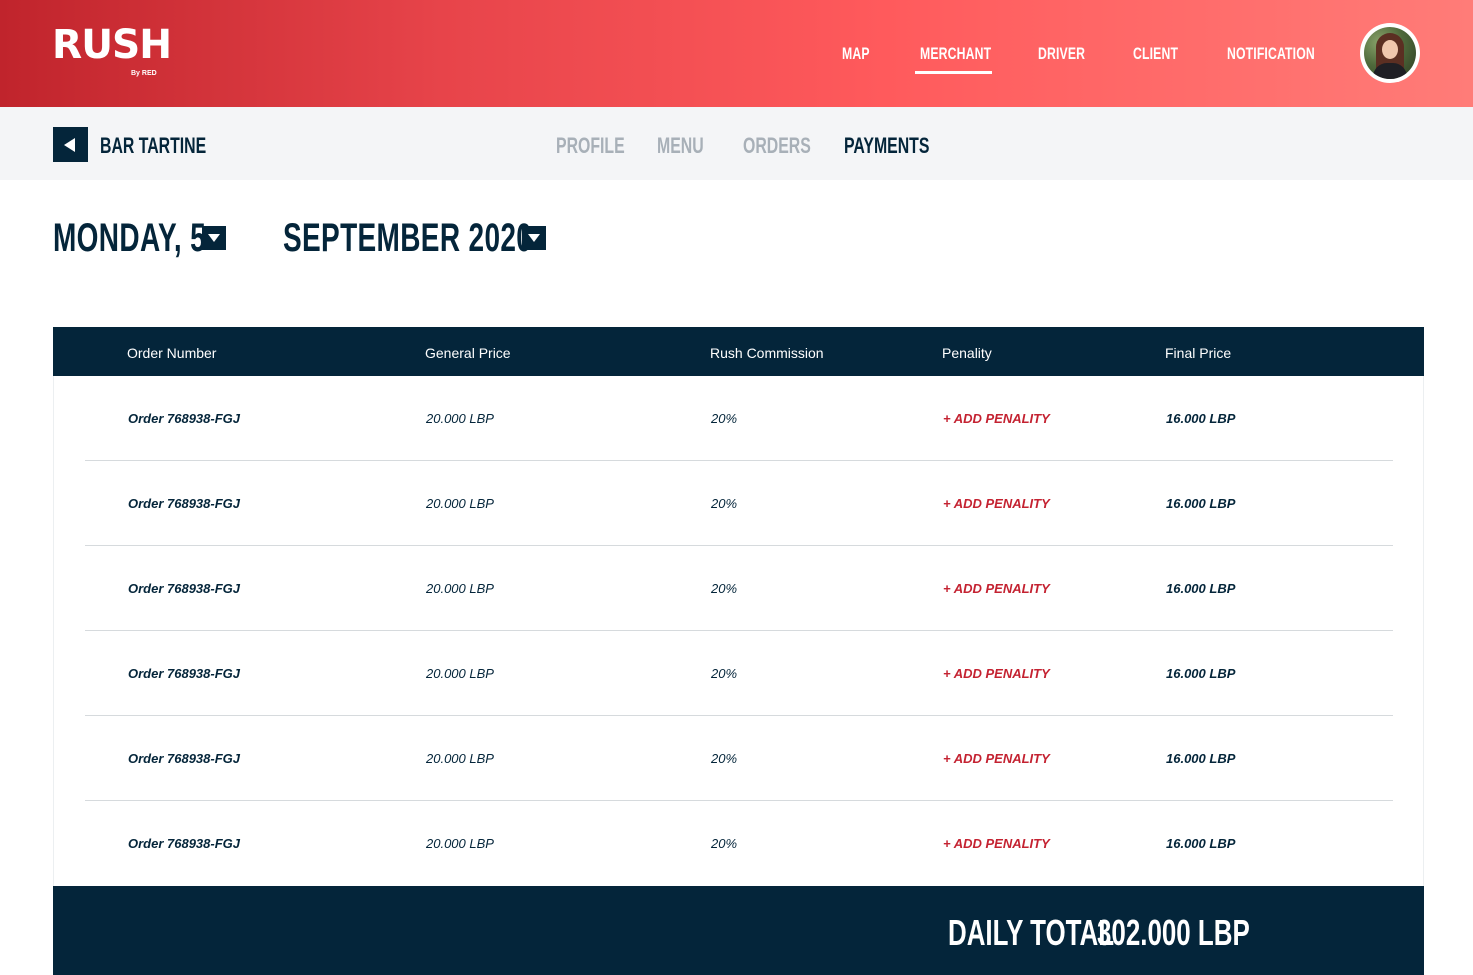 The width and height of the screenshot is (1473, 975). What do you see at coordinates (680, 146) in the screenshot?
I see `tab-menu: MENU` at bounding box center [680, 146].